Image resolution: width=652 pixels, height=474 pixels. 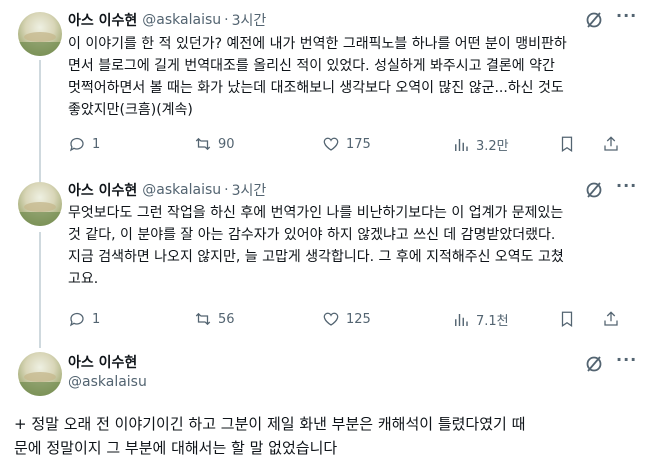 What do you see at coordinates (358, 319) in the screenshot?
I see `like-count: 125` at bounding box center [358, 319].